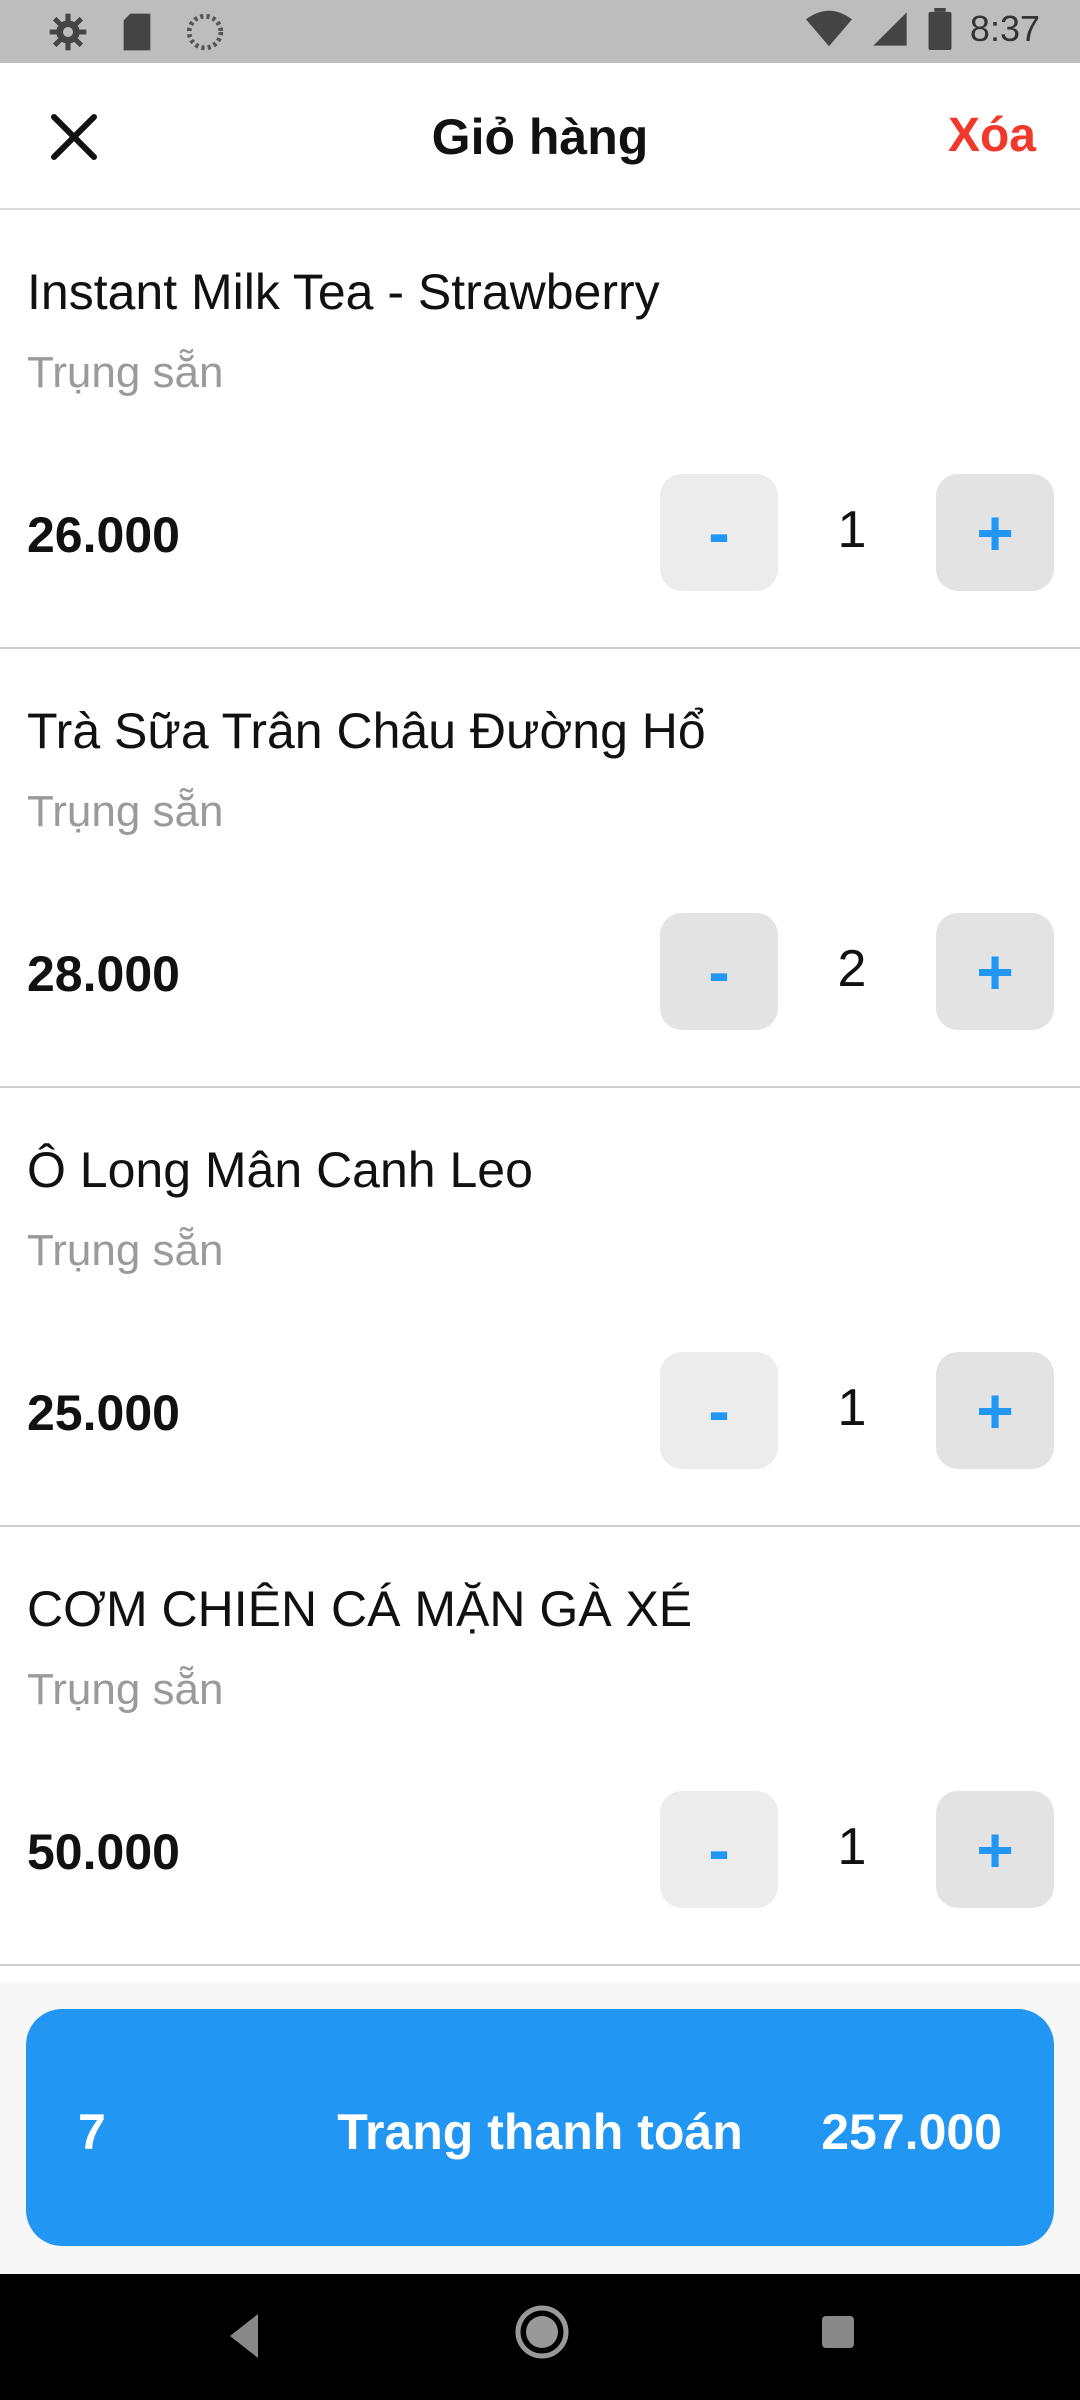  Describe the element at coordinates (911, 2132) in the screenshot. I see `cart-total: 257.000` at that location.